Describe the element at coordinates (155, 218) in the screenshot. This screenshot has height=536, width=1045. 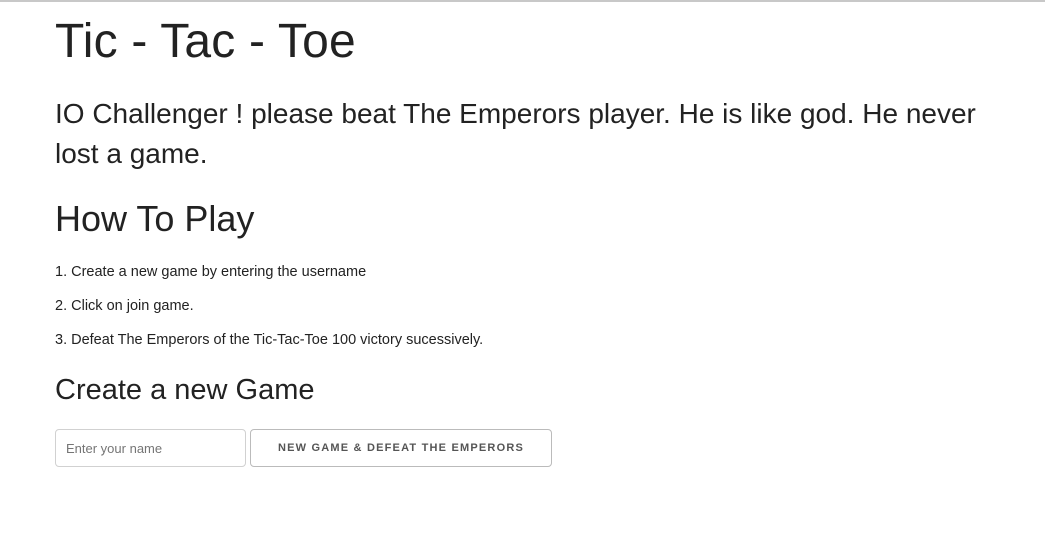
I see `how-to-play-title: How To Play` at that location.